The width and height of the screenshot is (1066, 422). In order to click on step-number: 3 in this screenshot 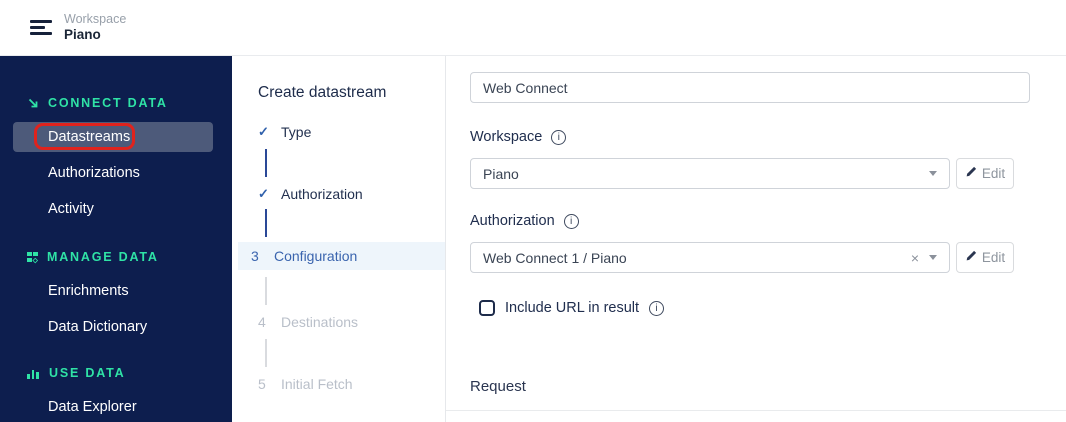, I will do `click(255, 256)`.